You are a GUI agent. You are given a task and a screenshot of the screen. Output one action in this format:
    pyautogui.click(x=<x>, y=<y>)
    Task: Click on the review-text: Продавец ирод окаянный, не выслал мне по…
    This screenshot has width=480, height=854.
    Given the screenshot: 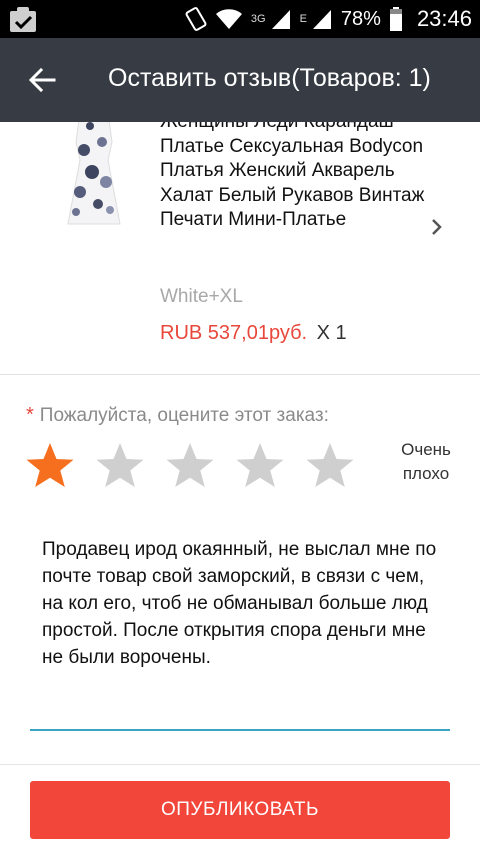 What is the action you would take?
    pyautogui.click(x=242, y=603)
    